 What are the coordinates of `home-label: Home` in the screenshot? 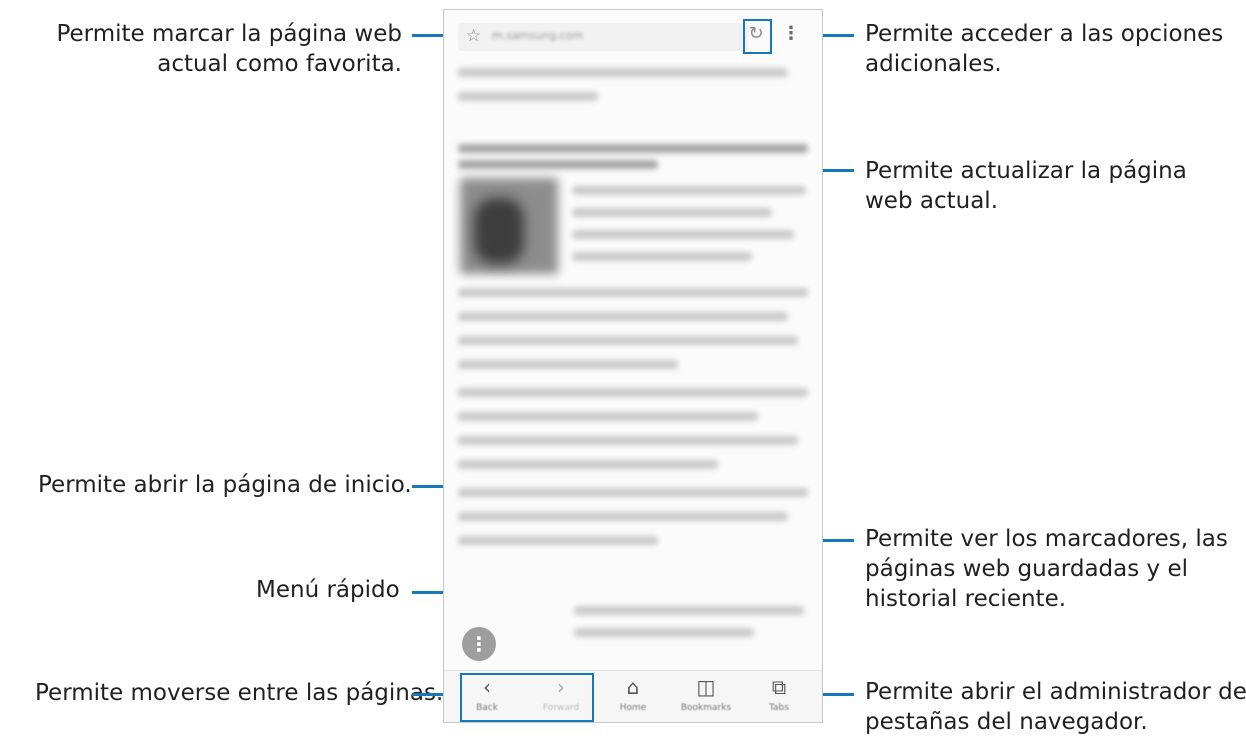 It's located at (633, 708).